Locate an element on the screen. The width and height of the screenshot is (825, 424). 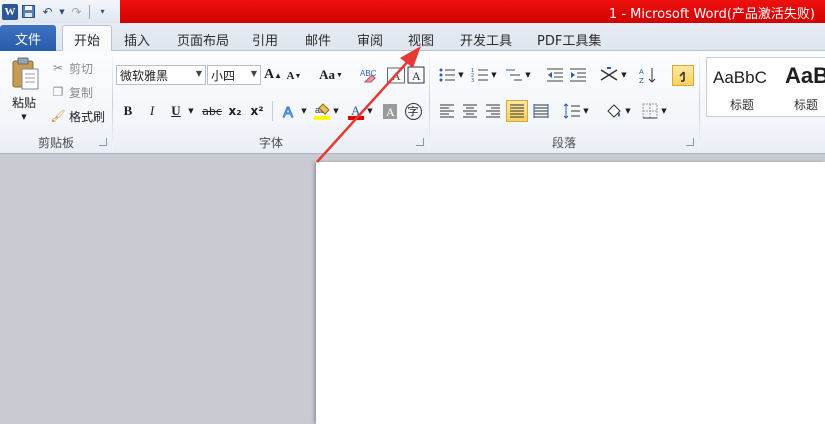
shrink-font-label: A is located at coordinates (290, 76).